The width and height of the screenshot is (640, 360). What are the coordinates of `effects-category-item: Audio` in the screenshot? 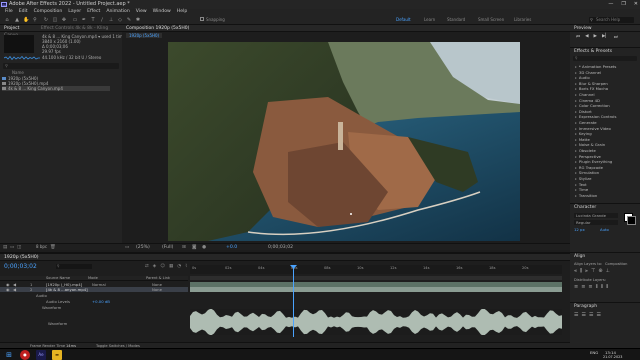 It's located at (582, 77).